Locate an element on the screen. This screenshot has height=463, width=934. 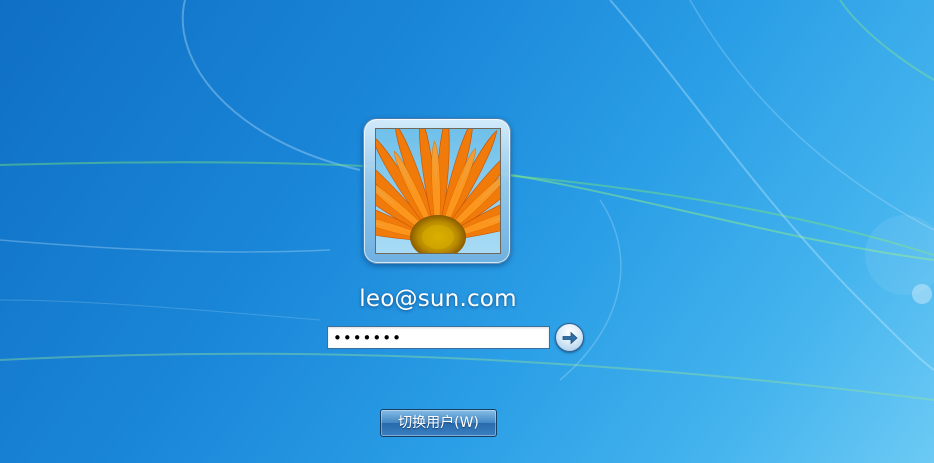
switch-user-button: 切换用户(W) is located at coordinates (438, 423).